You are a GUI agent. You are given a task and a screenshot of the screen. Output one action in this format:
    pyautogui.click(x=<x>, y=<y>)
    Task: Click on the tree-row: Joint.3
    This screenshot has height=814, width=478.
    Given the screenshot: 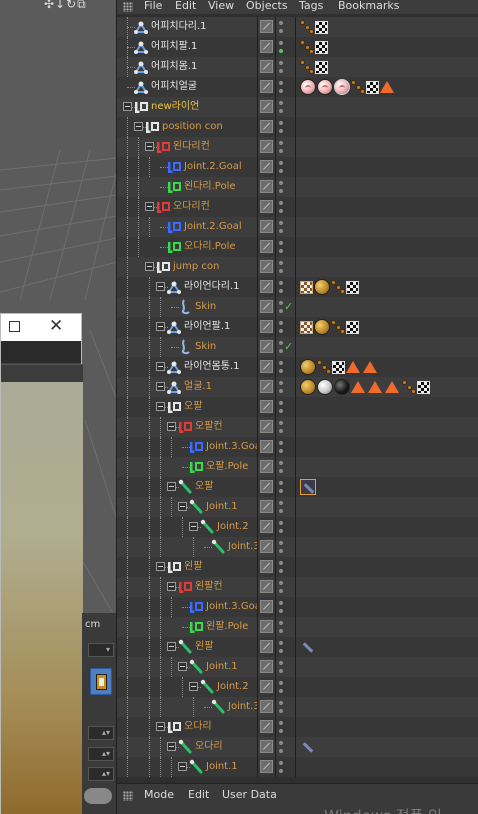 What is the action you would take?
    pyautogui.click(x=297, y=707)
    